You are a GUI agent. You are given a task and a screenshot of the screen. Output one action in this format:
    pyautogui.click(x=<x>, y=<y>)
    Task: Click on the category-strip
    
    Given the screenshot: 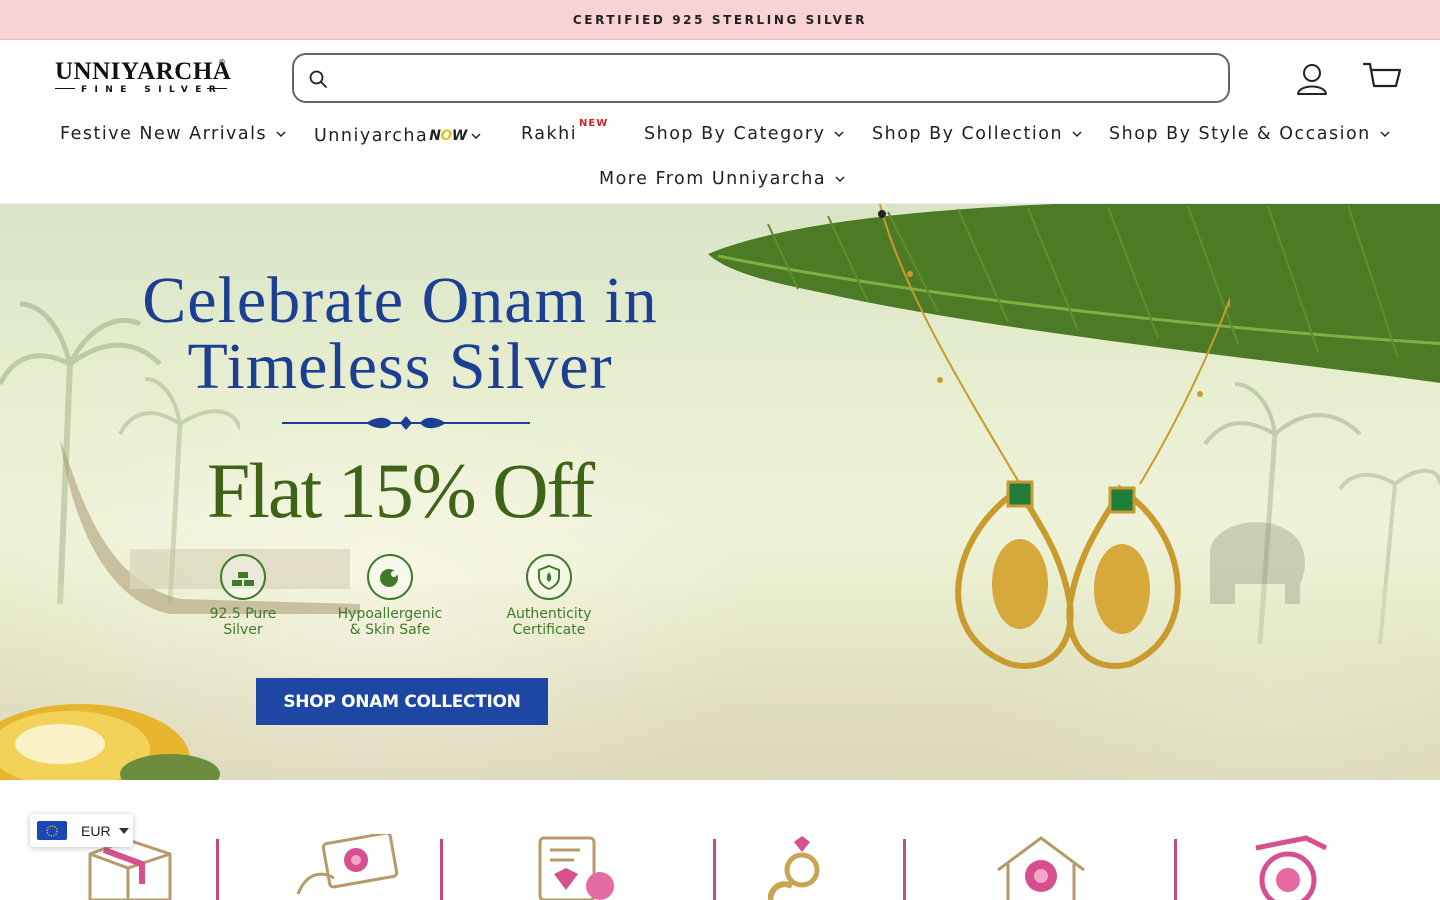 What is the action you would take?
    pyautogui.click(x=720, y=840)
    